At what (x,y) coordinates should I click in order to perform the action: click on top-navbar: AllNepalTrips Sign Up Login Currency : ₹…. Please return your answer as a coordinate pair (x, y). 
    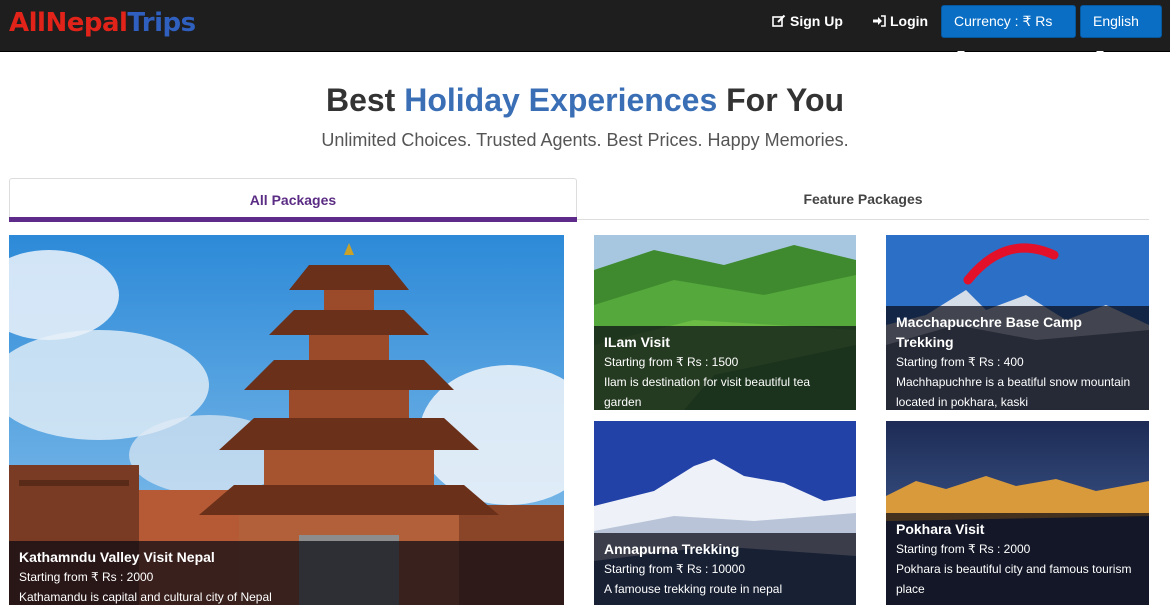
    Looking at the image, I should click on (585, 28).